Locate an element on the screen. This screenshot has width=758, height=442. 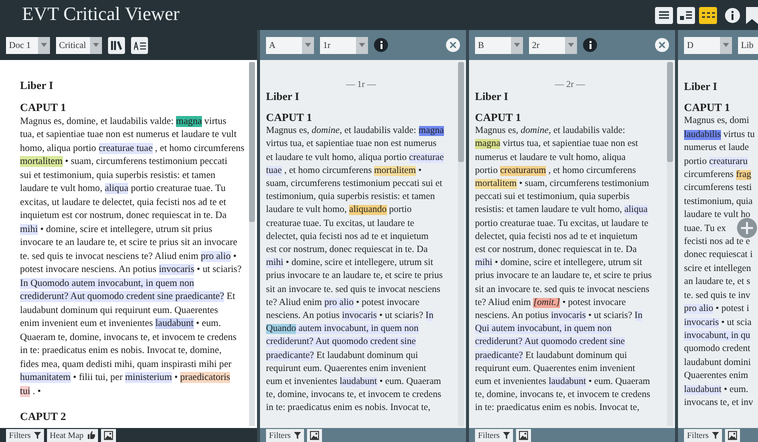
text-line: homo, aliqua portio creaturae tuae , et homo circumferens is located at coordinates (132, 148).